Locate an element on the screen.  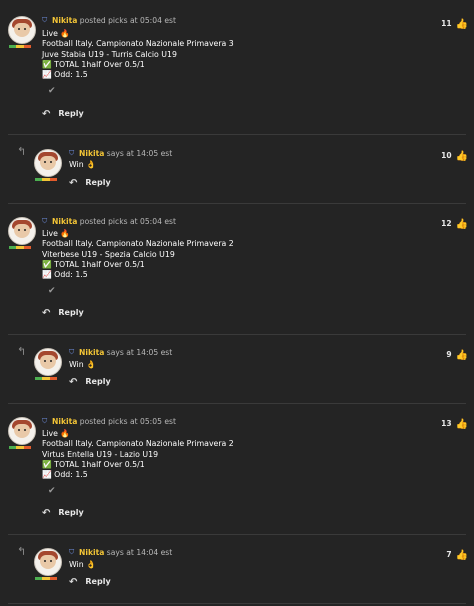
like-count: 10 is located at coordinates (446, 155).